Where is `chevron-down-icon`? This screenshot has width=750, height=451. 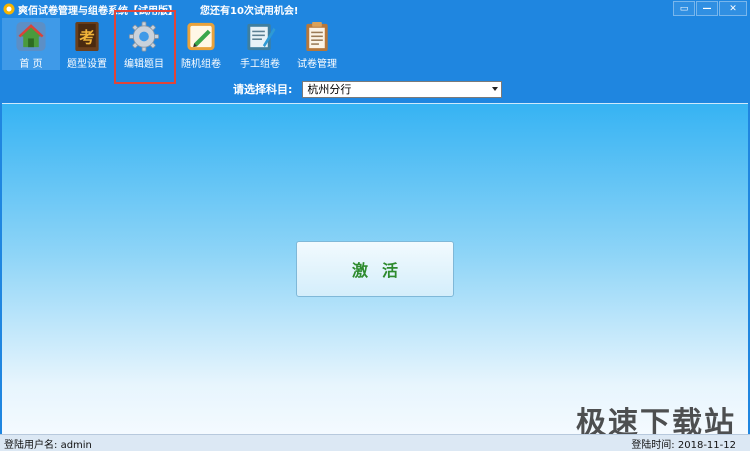
chevron-down-icon is located at coordinates (495, 88).